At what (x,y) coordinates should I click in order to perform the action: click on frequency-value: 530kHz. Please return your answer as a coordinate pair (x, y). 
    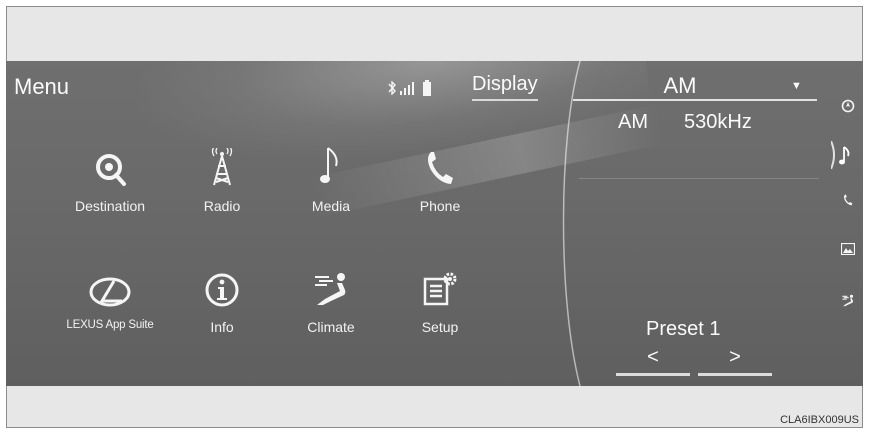
    Looking at the image, I should click on (718, 122).